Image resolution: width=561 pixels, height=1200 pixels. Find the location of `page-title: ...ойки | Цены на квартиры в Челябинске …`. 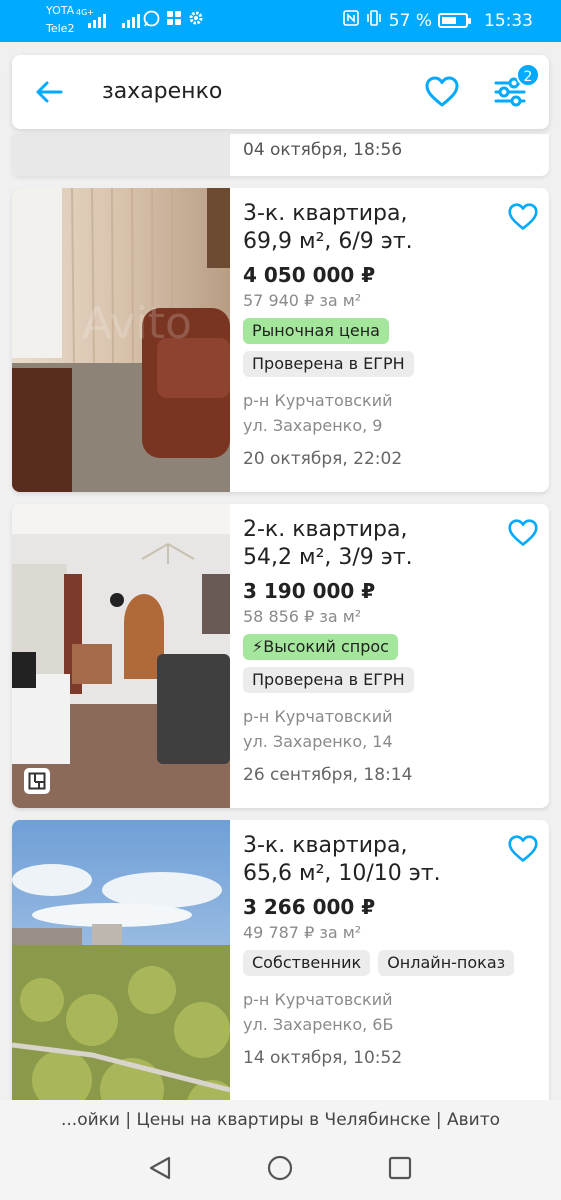

page-title: ...ойки | Цены на квартиры в Челябинске … is located at coordinates (280, 1120).